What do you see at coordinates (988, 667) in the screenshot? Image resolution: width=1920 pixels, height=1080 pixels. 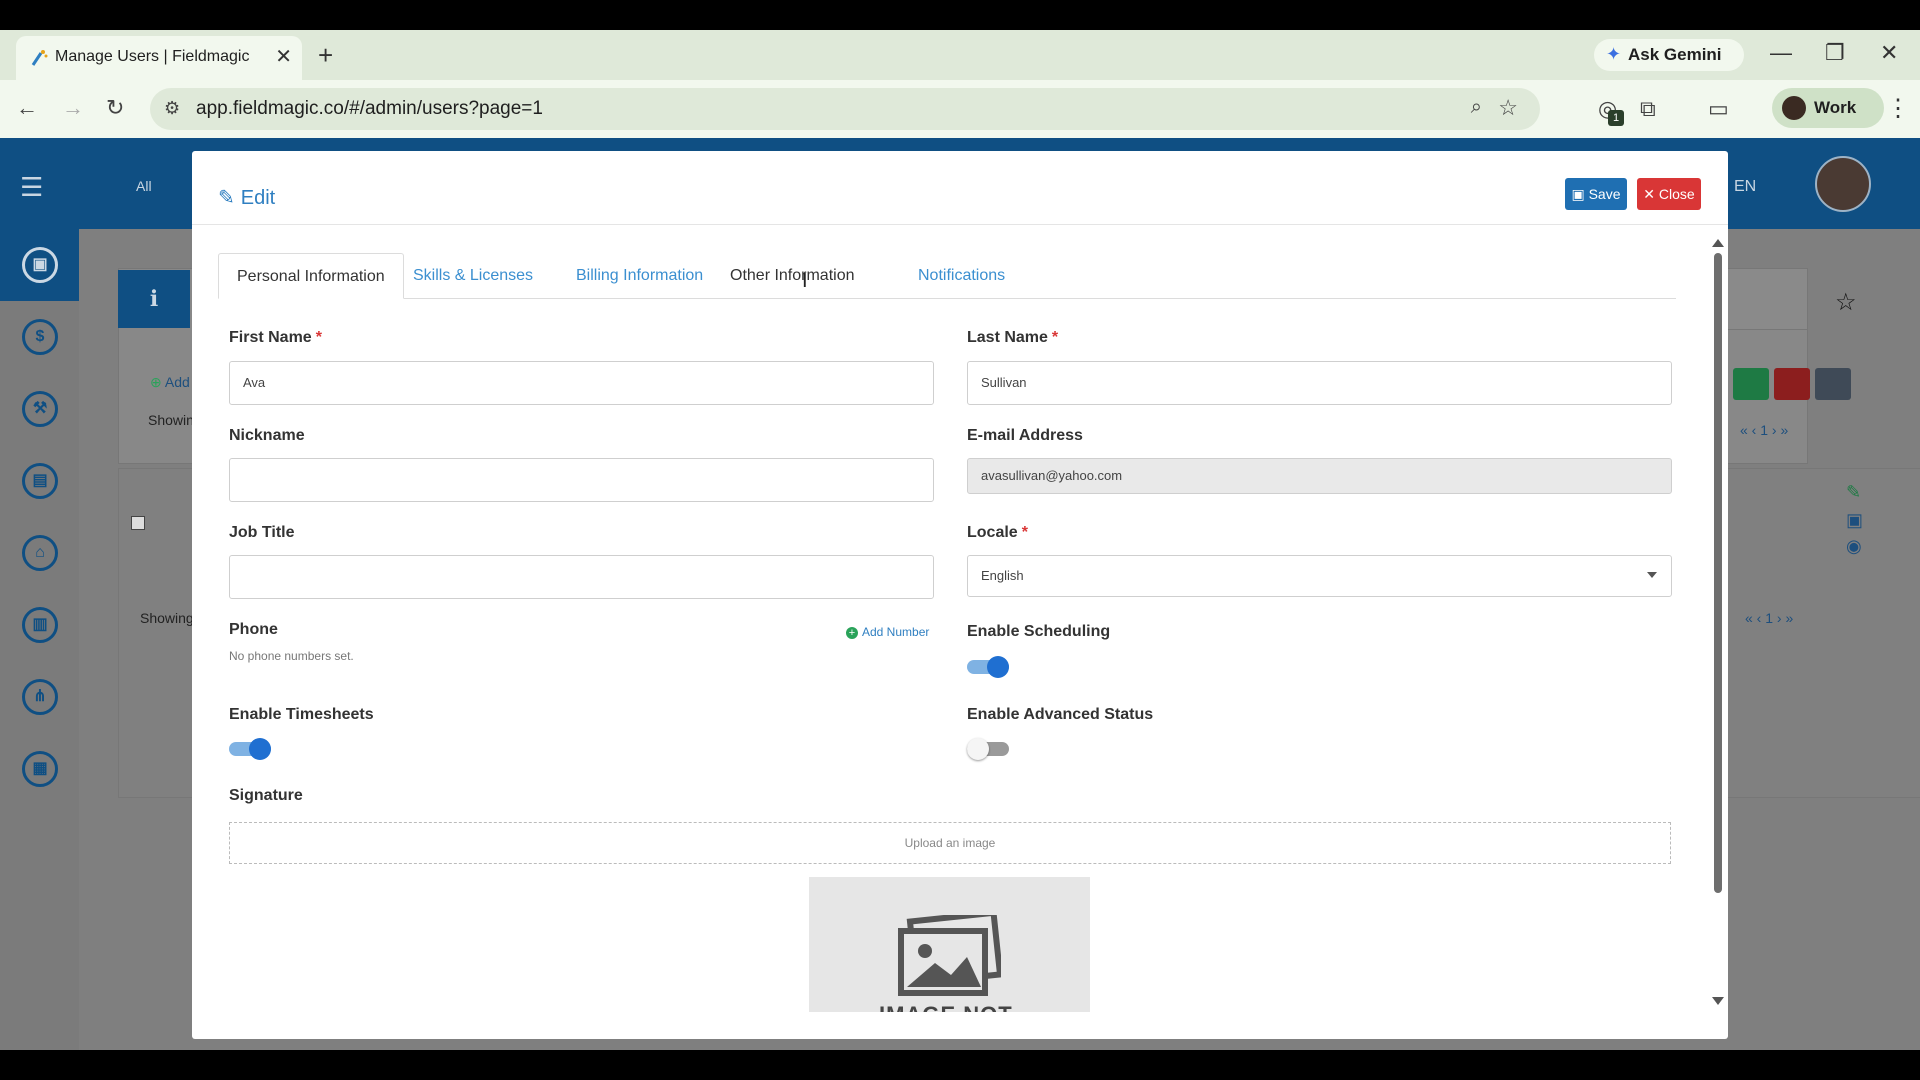 I see `enable-scheduling-toggle` at bounding box center [988, 667].